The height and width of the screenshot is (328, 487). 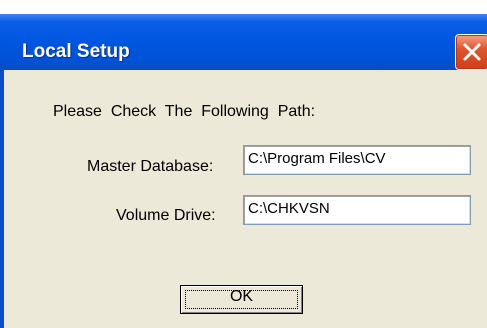 I want to click on close-icon, so click(x=472, y=52).